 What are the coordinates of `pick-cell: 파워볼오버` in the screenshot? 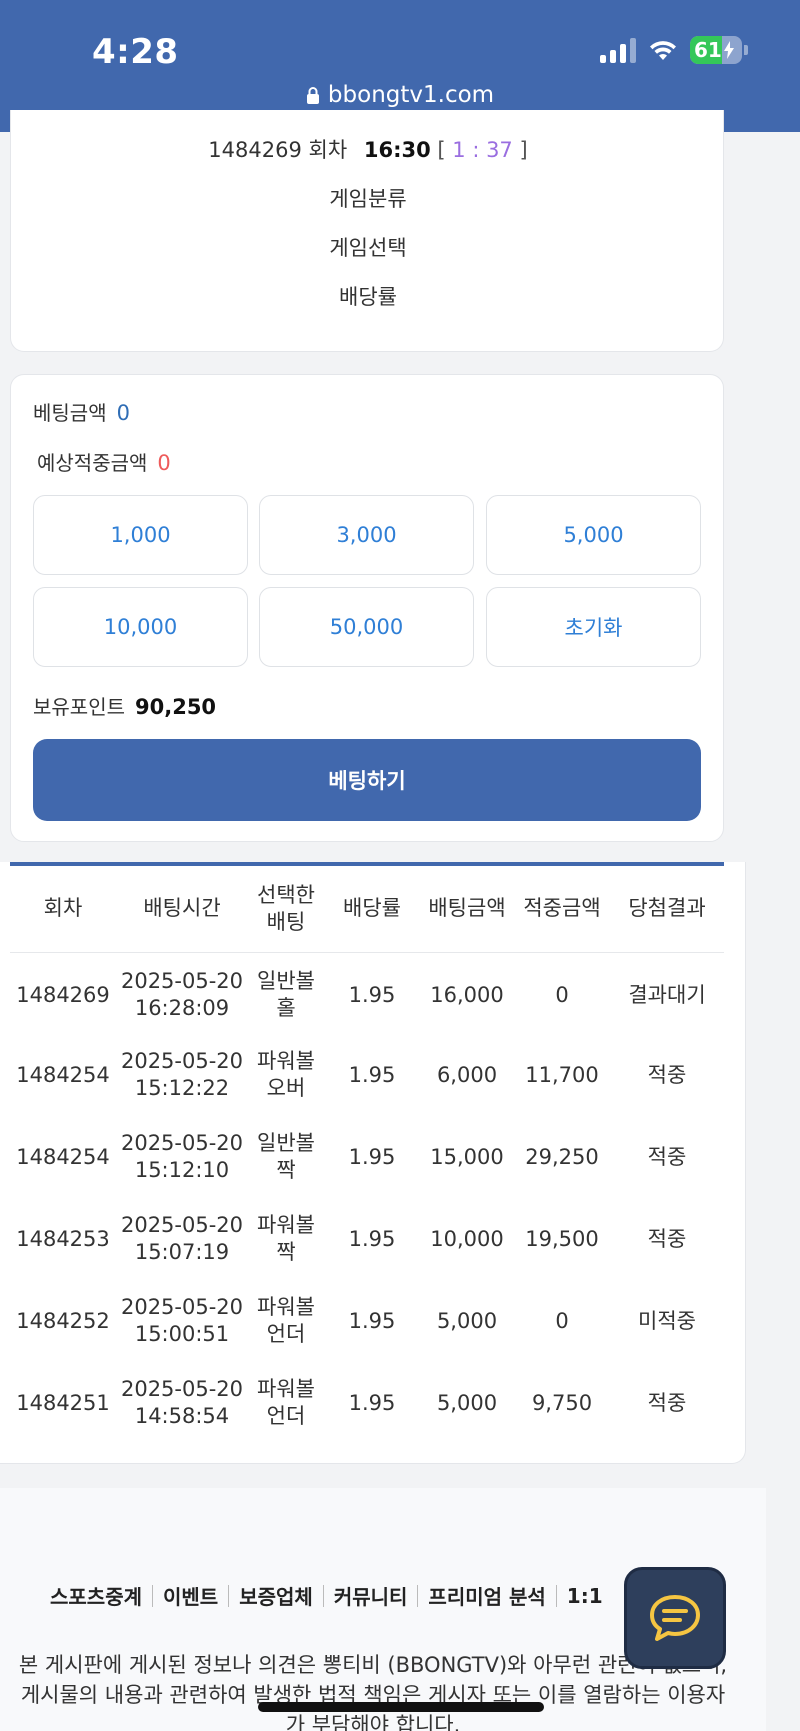 It's located at (286, 1074).